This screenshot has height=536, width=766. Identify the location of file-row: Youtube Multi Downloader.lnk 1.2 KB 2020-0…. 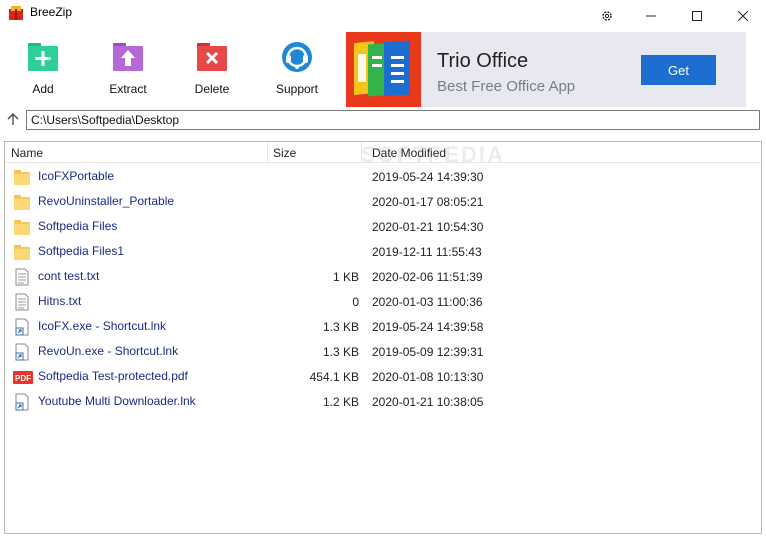
(383, 401).